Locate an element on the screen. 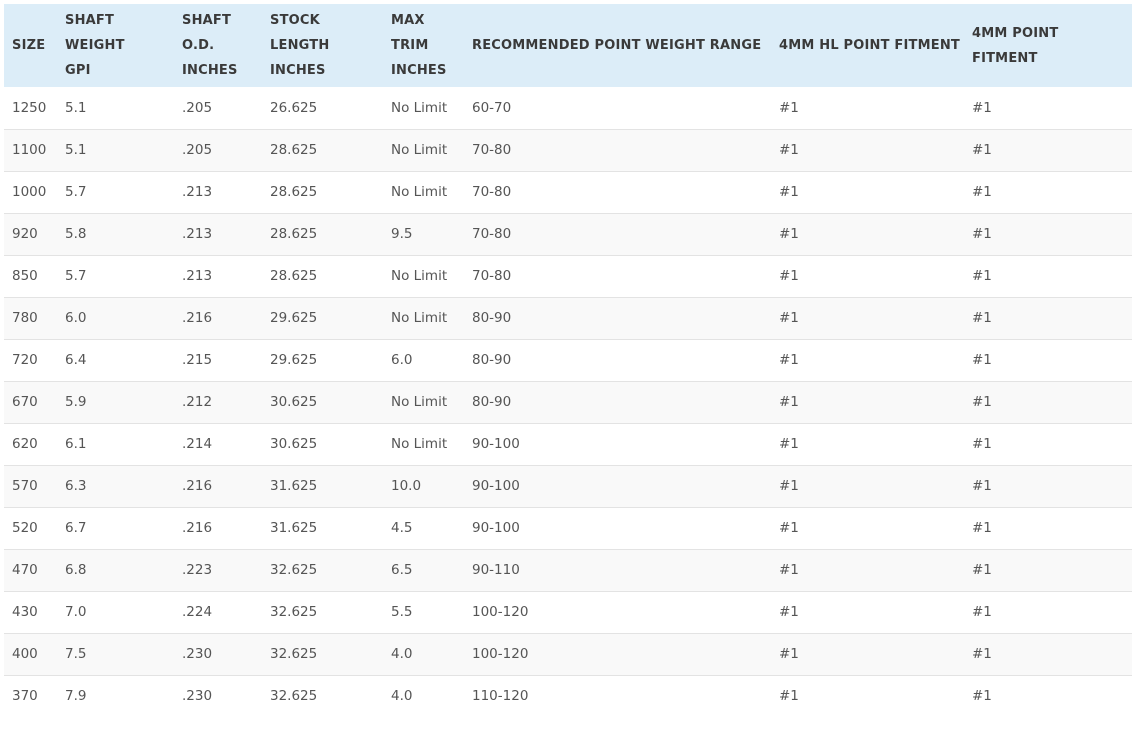 The height and width of the screenshot is (732, 1141). cell-max-trim-inches: 9.5 is located at coordinates (423, 234).